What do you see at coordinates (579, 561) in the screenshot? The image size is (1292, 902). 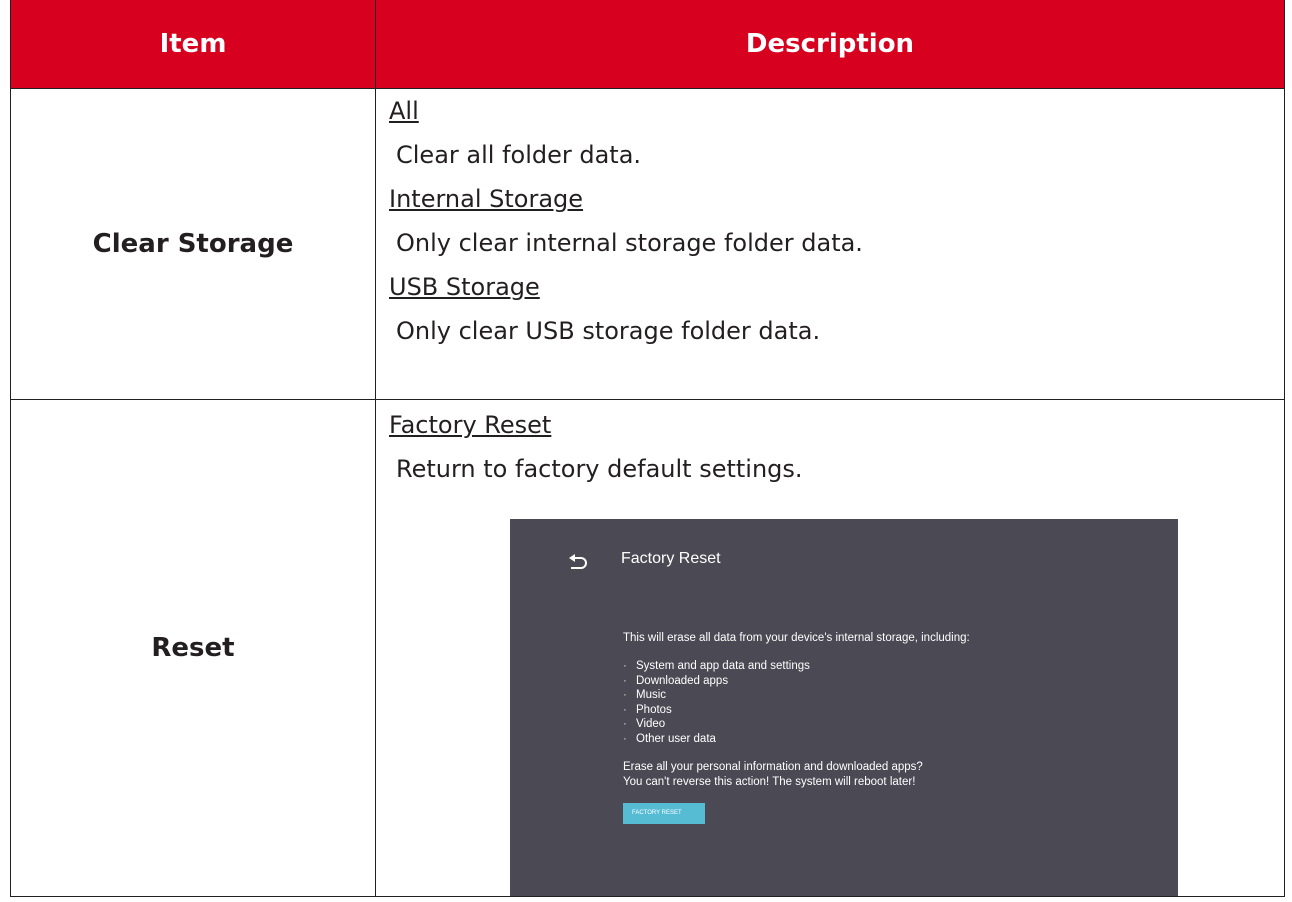 I see `back-arrow-icon` at bounding box center [579, 561].